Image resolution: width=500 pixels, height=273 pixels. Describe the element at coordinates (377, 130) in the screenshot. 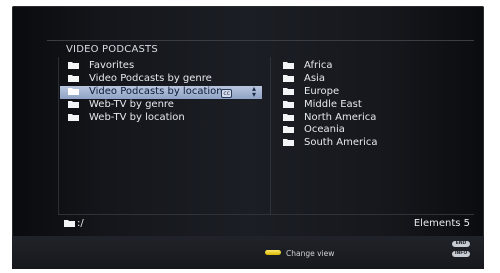

I see `list-item-oceania: Oceania` at that location.